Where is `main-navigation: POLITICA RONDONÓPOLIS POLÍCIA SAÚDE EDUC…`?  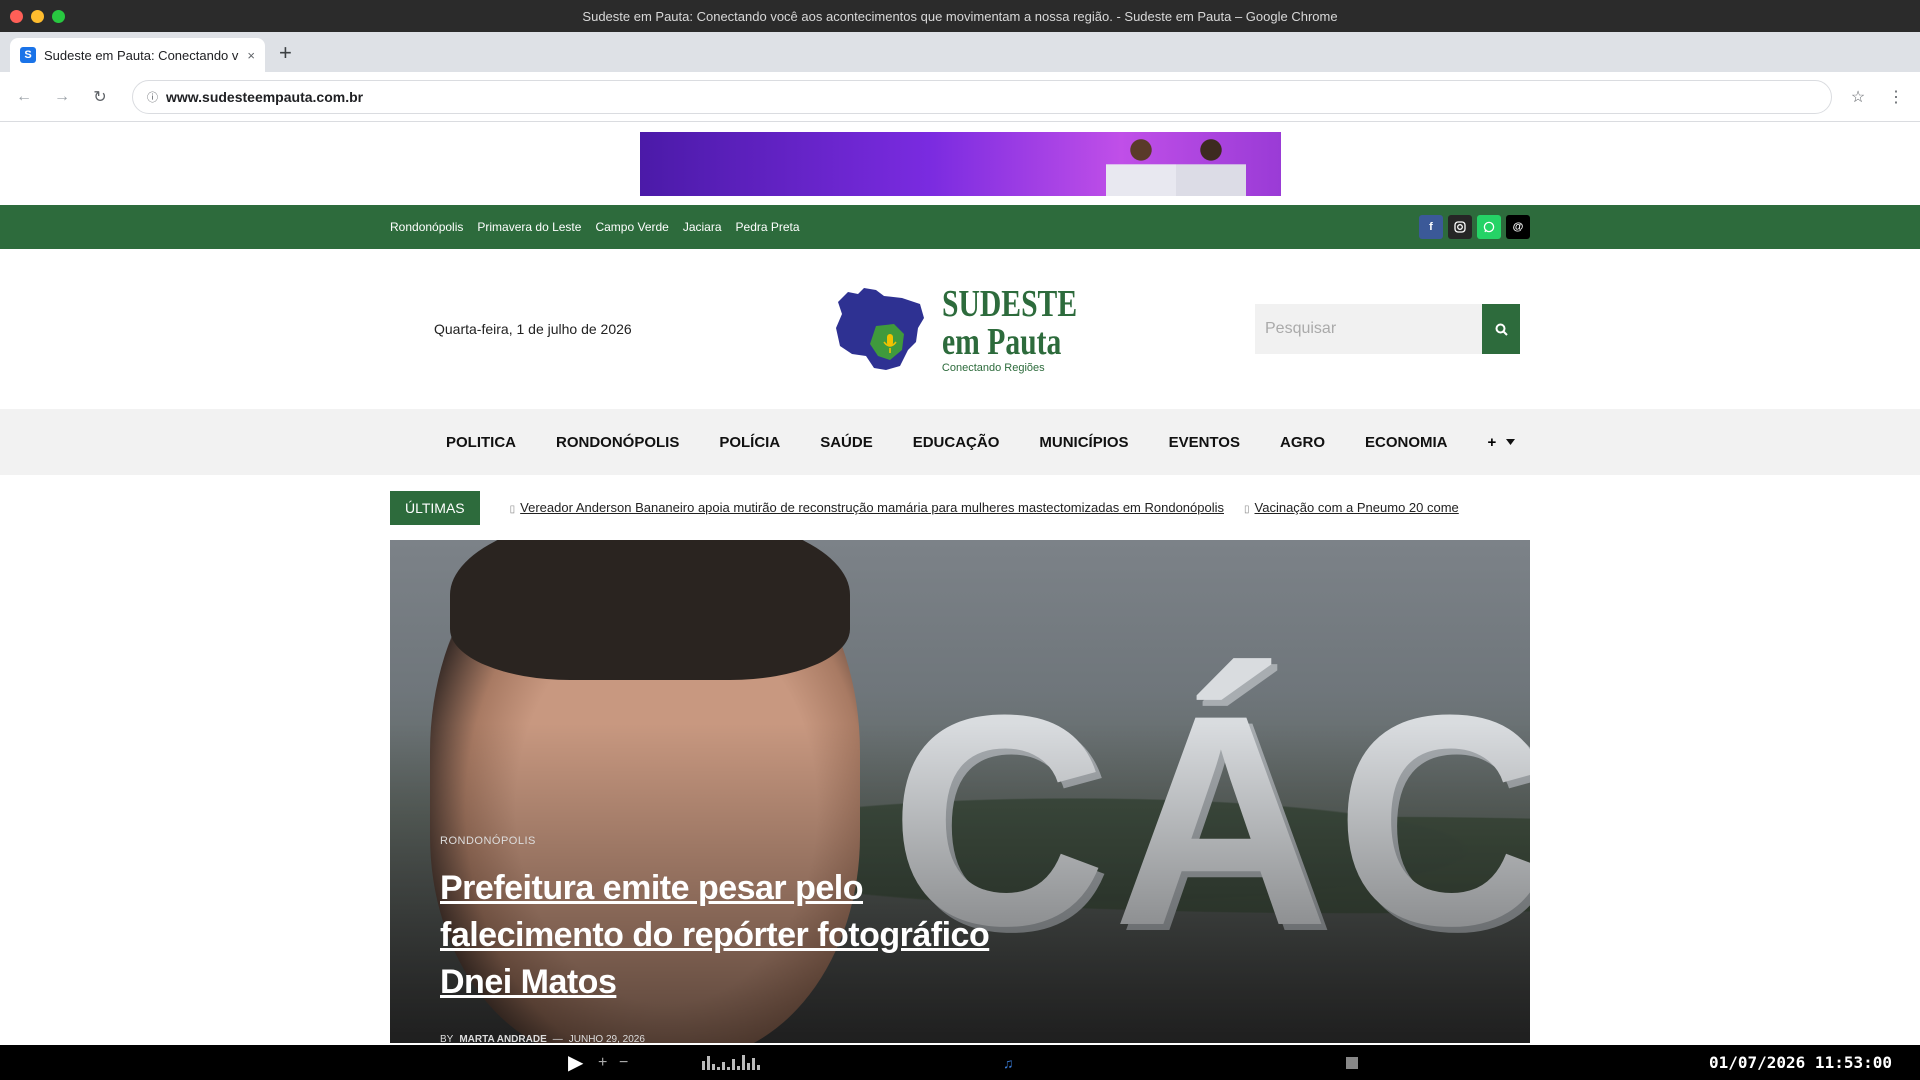 main-navigation: POLITICA RONDONÓPOLIS POLÍCIA SAÚDE EDUC… is located at coordinates (960, 442).